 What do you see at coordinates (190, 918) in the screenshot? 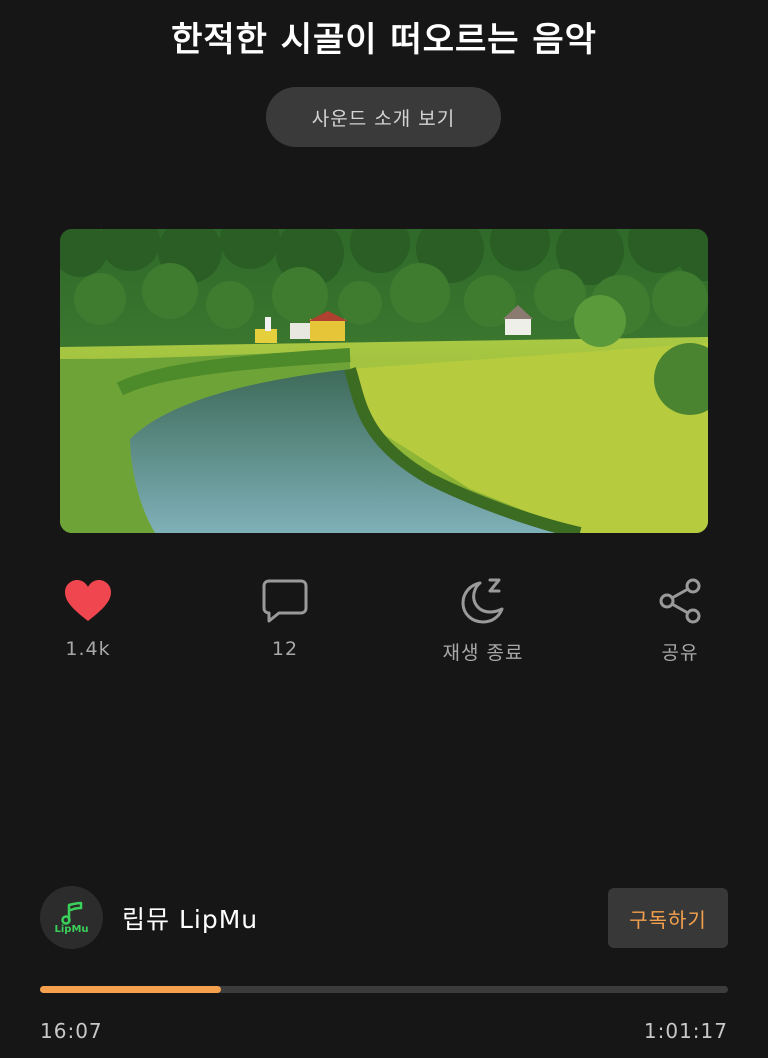
I see `channel-name: 립뮤 LipMu` at bounding box center [190, 918].